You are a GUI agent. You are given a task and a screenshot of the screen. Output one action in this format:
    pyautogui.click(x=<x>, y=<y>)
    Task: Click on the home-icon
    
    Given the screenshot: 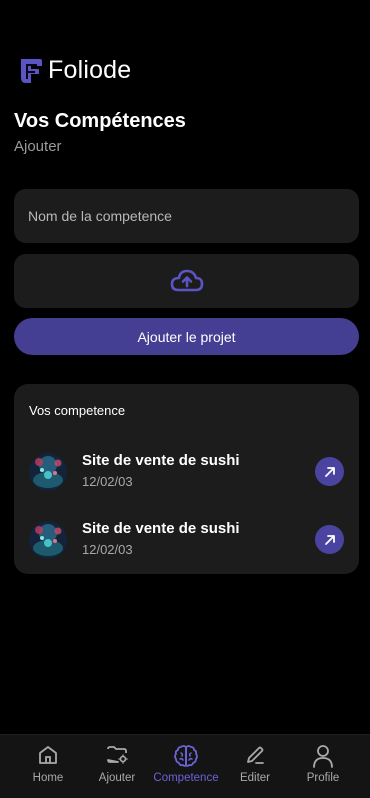 What is the action you would take?
    pyautogui.click(x=48, y=755)
    